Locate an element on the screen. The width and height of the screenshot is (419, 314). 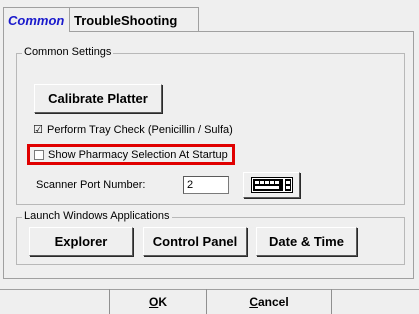
explorer-label: Explorer is located at coordinates (81, 241).